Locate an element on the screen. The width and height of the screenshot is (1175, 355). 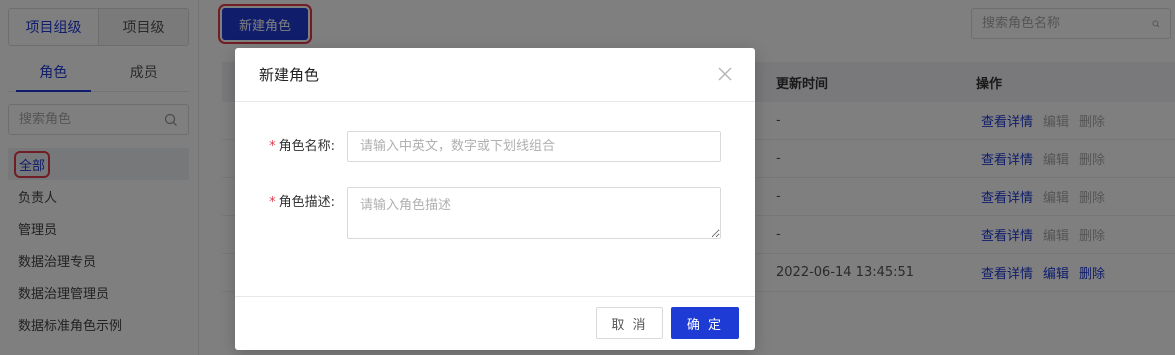
role-desc-label-text: 角色描述: is located at coordinates (306, 202).